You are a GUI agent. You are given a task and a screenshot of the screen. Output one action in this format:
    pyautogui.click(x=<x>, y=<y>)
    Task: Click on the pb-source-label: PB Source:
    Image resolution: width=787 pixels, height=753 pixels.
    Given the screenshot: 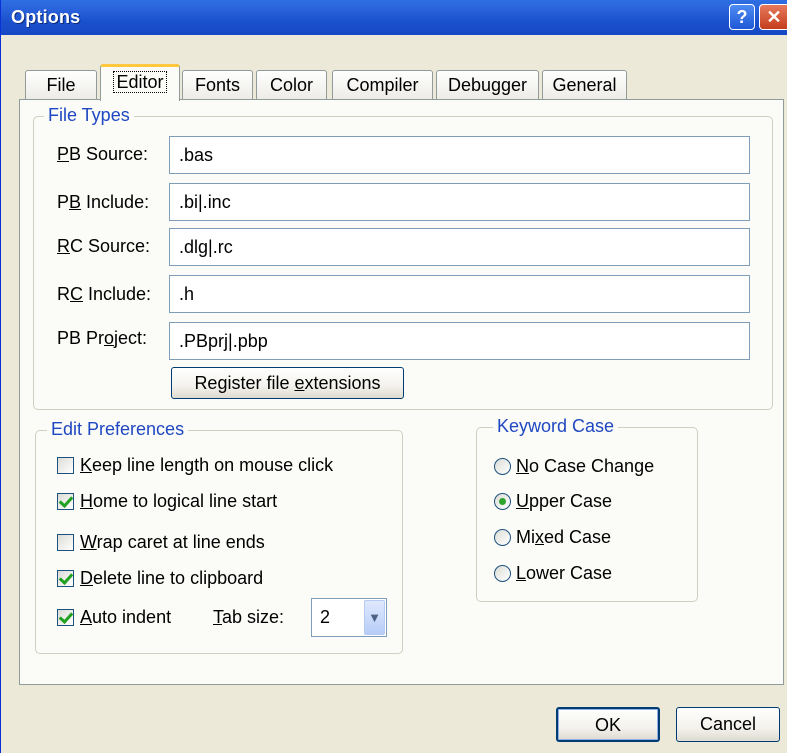 What is the action you would take?
    pyautogui.click(x=103, y=154)
    